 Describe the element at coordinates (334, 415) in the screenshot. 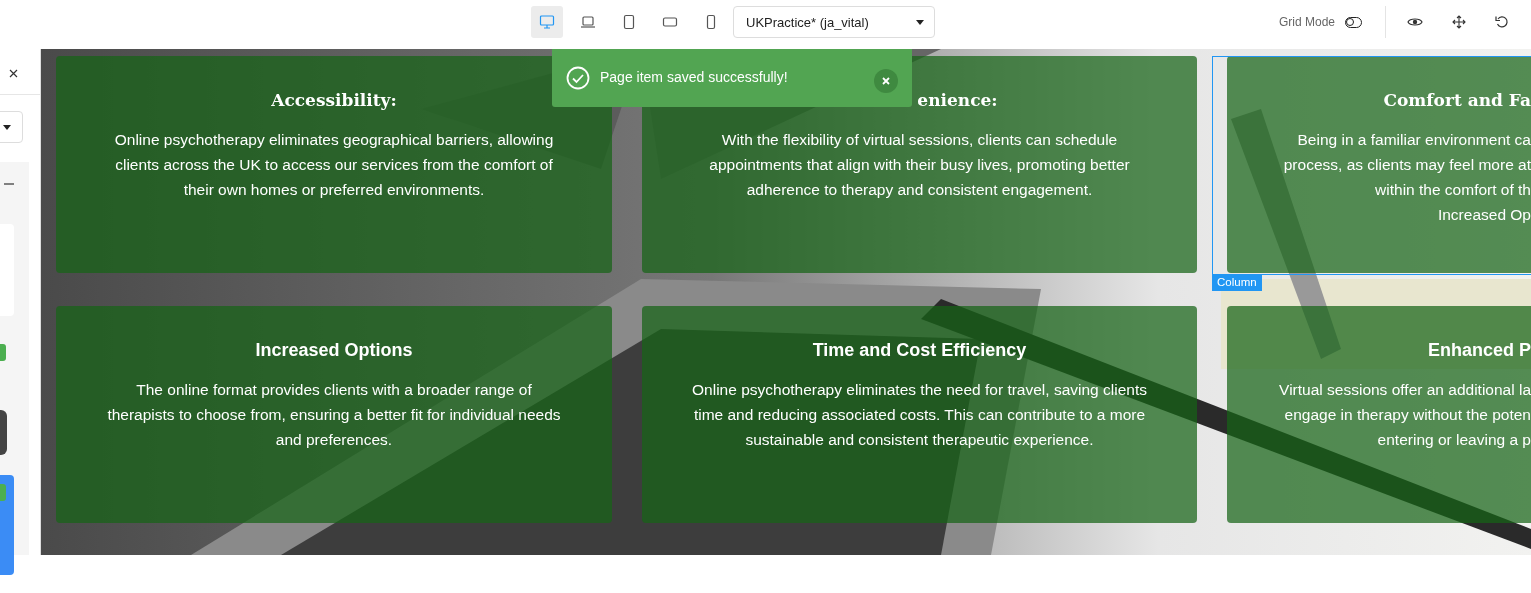

I see `card-text: The online format provides clients with a broader range of therapists to choose from, ensuring a better fit for individual needs and preferences.` at that location.